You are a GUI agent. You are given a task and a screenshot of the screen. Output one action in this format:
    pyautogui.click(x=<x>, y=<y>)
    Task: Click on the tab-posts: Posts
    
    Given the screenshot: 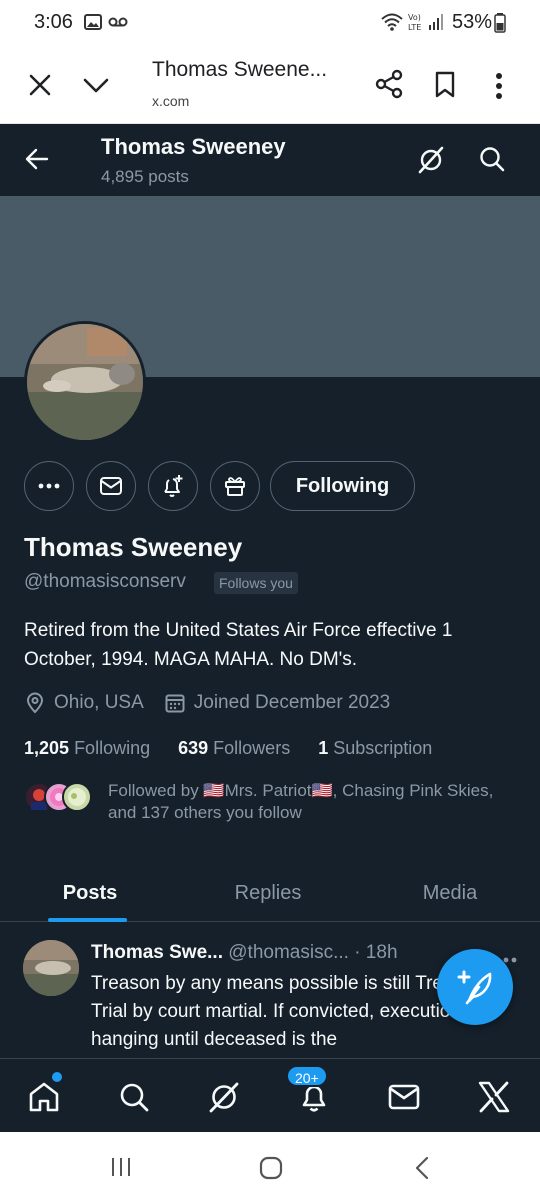 What is the action you would take?
    pyautogui.click(x=90, y=893)
    